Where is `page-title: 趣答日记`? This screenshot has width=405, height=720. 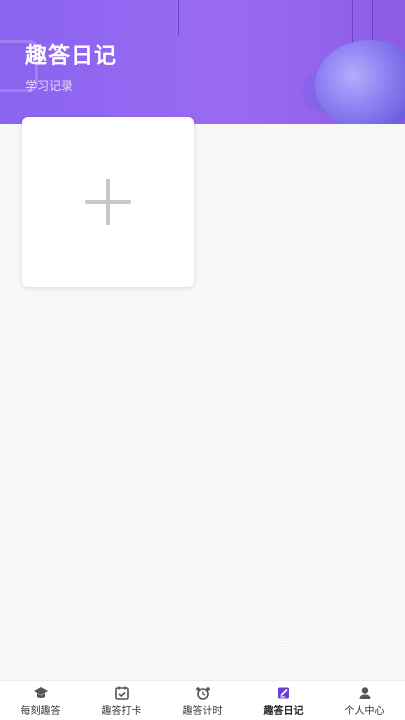
page-title: 趣答日记 is located at coordinates (71, 56).